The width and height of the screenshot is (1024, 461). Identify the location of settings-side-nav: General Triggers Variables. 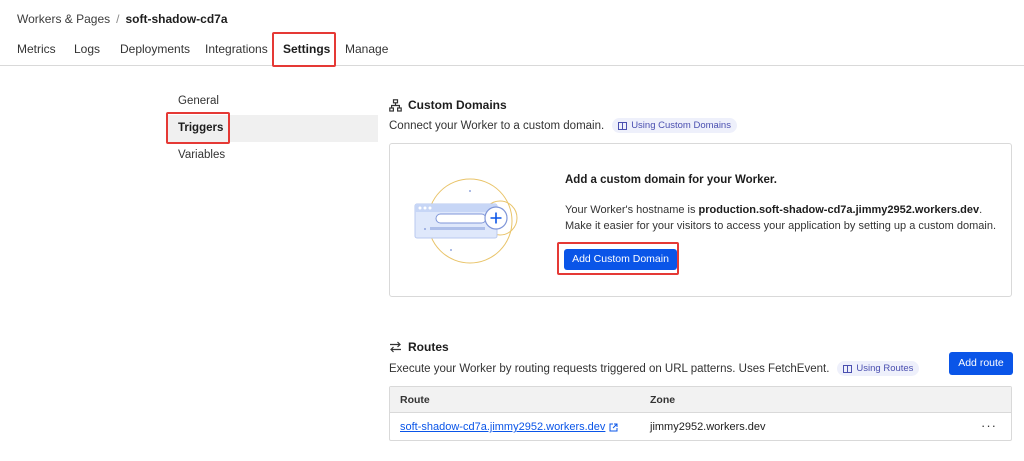
(272, 128).